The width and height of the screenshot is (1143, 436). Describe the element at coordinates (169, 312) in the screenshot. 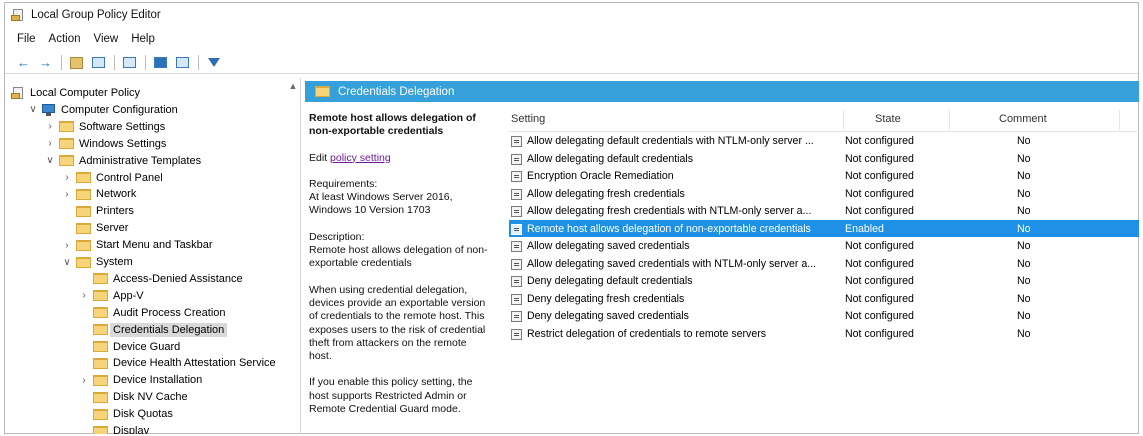

I see `tree-item-label: Audit Process Creation` at that location.